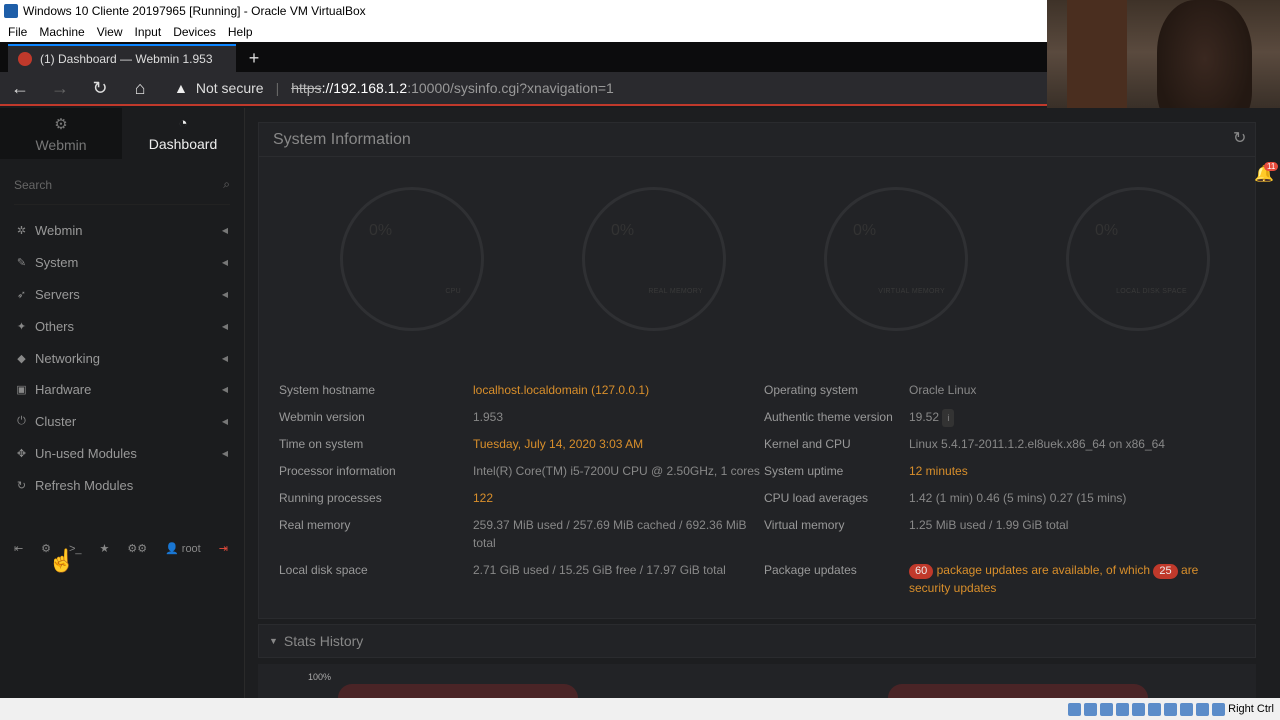 This screenshot has width=1280, height=720. I want to click on hostname-link: localhost.localdomain (127.0.0.1), so click(561, 390).